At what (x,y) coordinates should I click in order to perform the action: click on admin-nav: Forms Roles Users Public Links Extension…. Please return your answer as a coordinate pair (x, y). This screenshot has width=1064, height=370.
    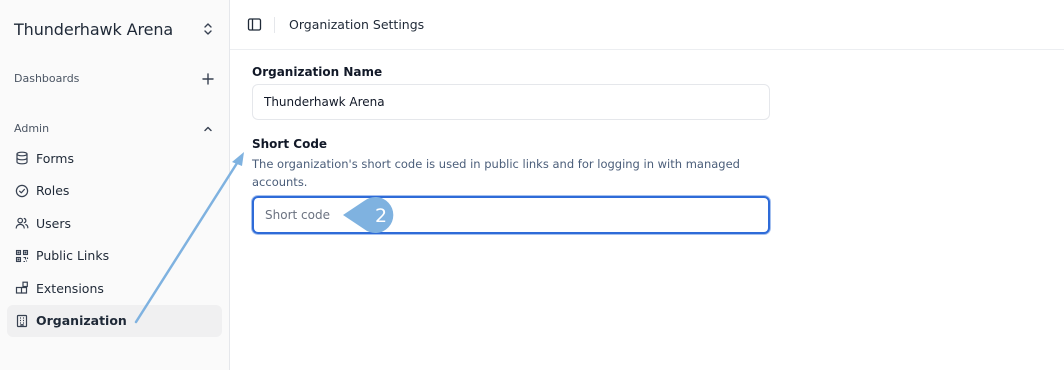
    Looking at the image, I should click on (114, 239).